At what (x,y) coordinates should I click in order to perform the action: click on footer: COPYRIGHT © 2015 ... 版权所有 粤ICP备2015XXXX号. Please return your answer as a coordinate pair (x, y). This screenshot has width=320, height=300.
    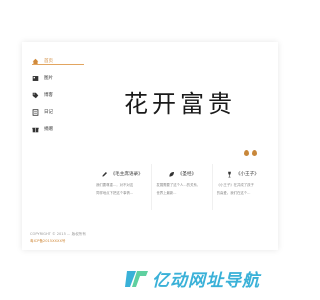
    Looking at the image, I should click on (58, 238).